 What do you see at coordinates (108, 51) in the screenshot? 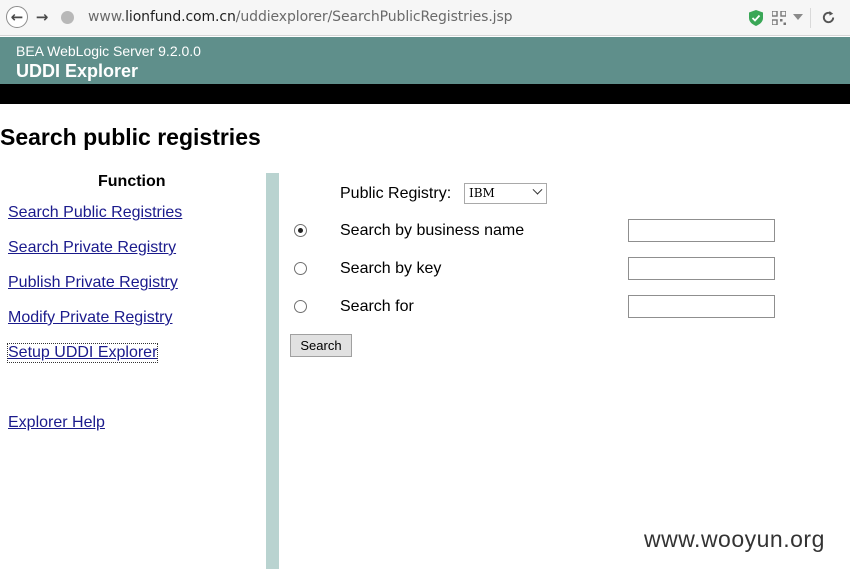
I see `product-version: BEA WebLogic Server 9.2.0.0` at bounding box center [108, 51].